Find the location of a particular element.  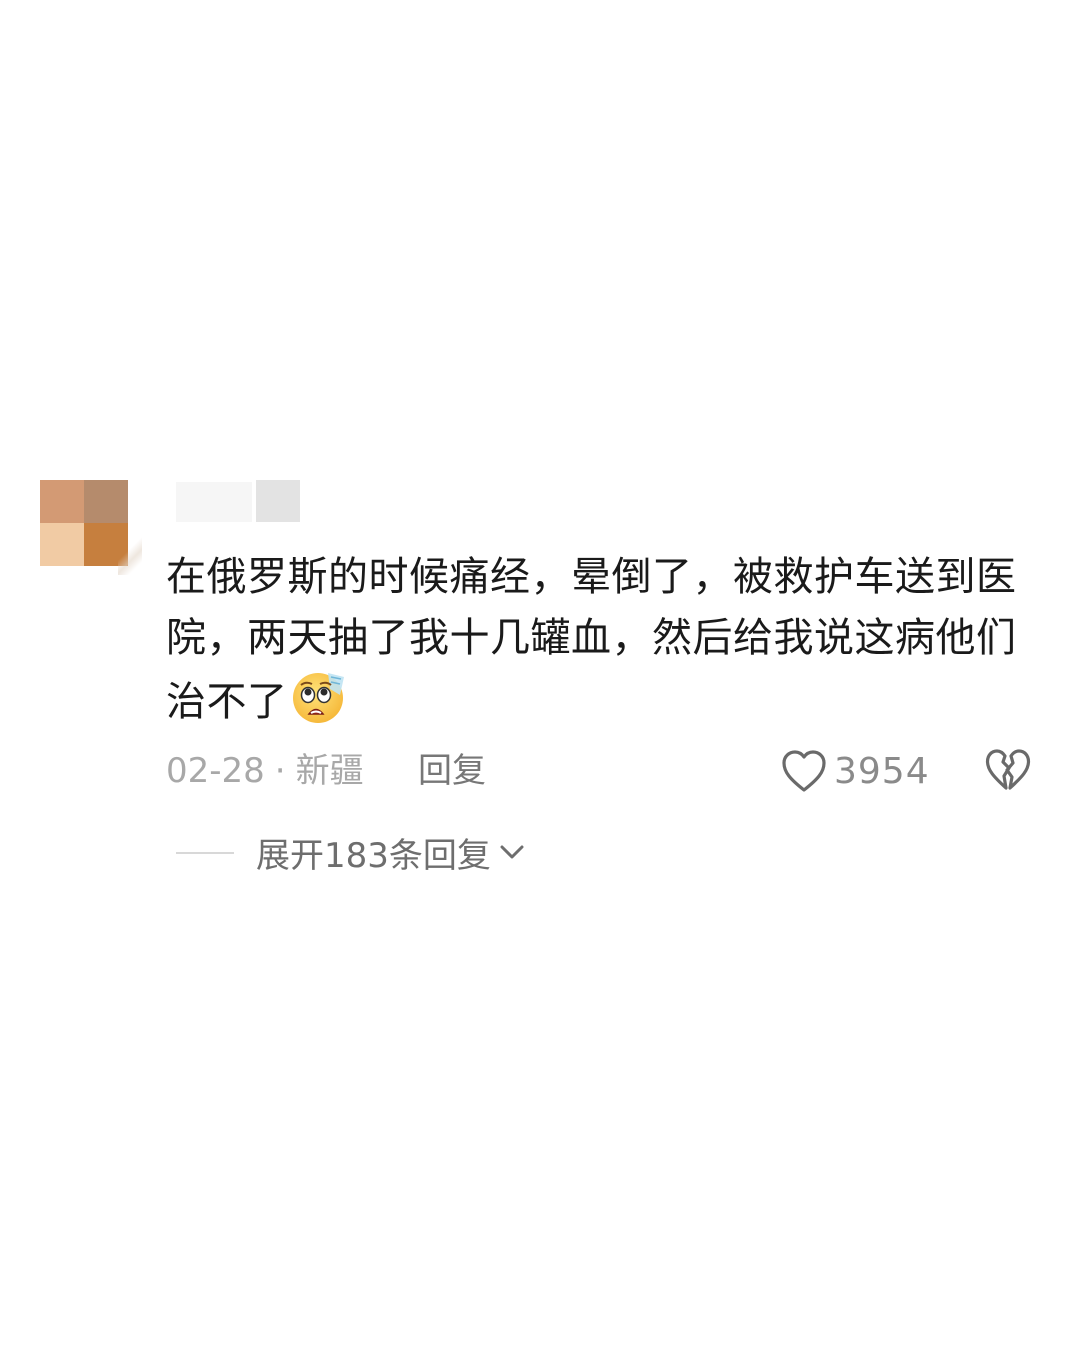

expand-replies-button: 展开183条回复 is located at coordinates (391, 852).